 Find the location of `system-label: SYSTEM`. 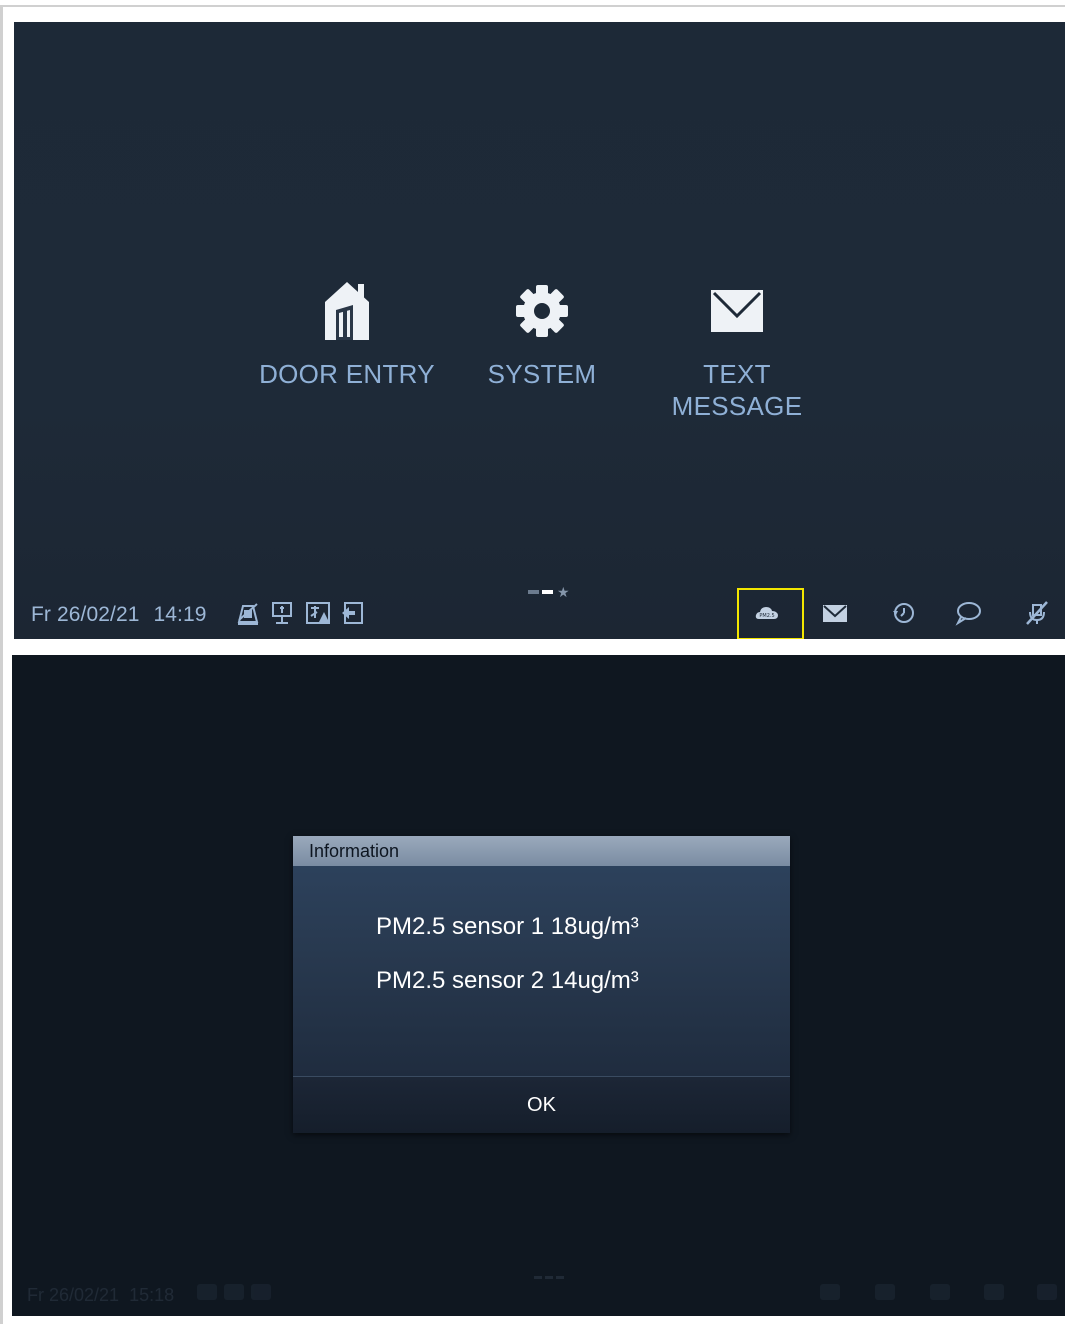

system-label: SYSTEM is located at coordinates (542, 374).